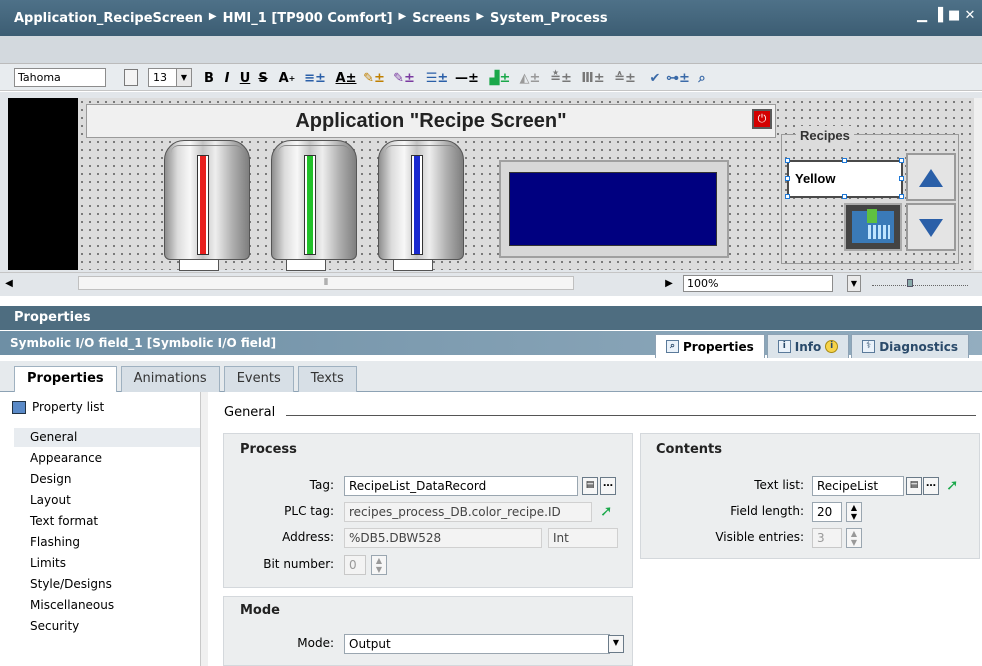 The image size is (982, 666). Describe the element at coordinates (437, 78) in the screenshot. I see `line-style-icon: ☰±` at that location.